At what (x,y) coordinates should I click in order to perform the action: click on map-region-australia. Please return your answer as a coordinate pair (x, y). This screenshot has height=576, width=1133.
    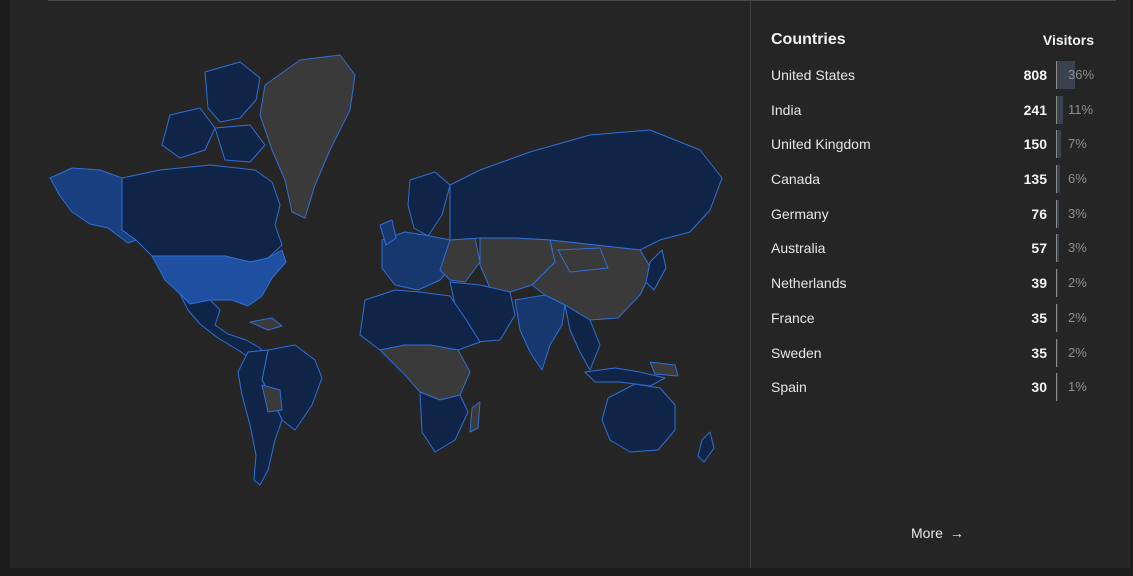
    Looking at the image, I should click on (638, 418).